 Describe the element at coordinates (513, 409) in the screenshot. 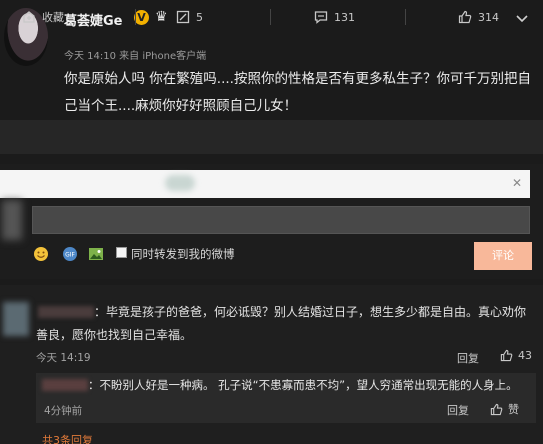

I see `sub-reply-like-label: 赞` at that location.